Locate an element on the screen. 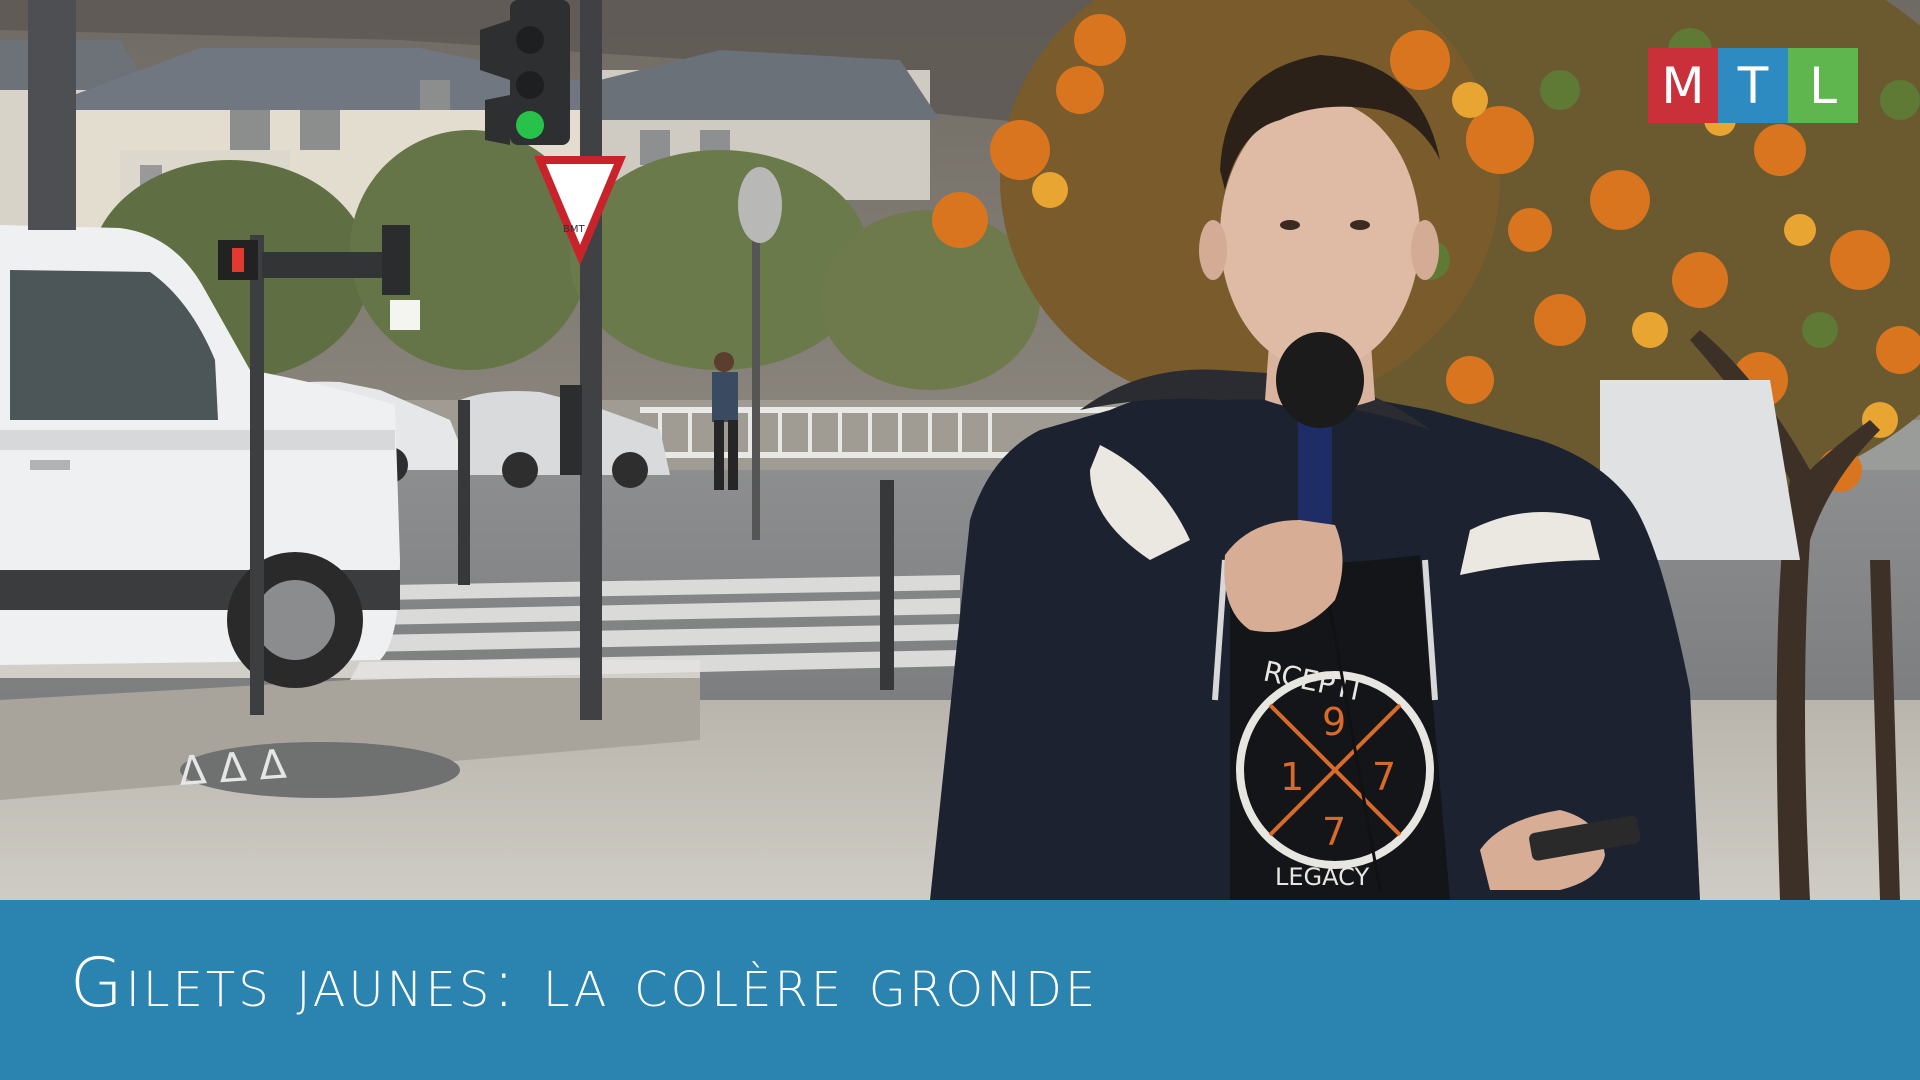  headline-text: Gilets jaunes: la colère gronde is located at coordinates (584, 983).